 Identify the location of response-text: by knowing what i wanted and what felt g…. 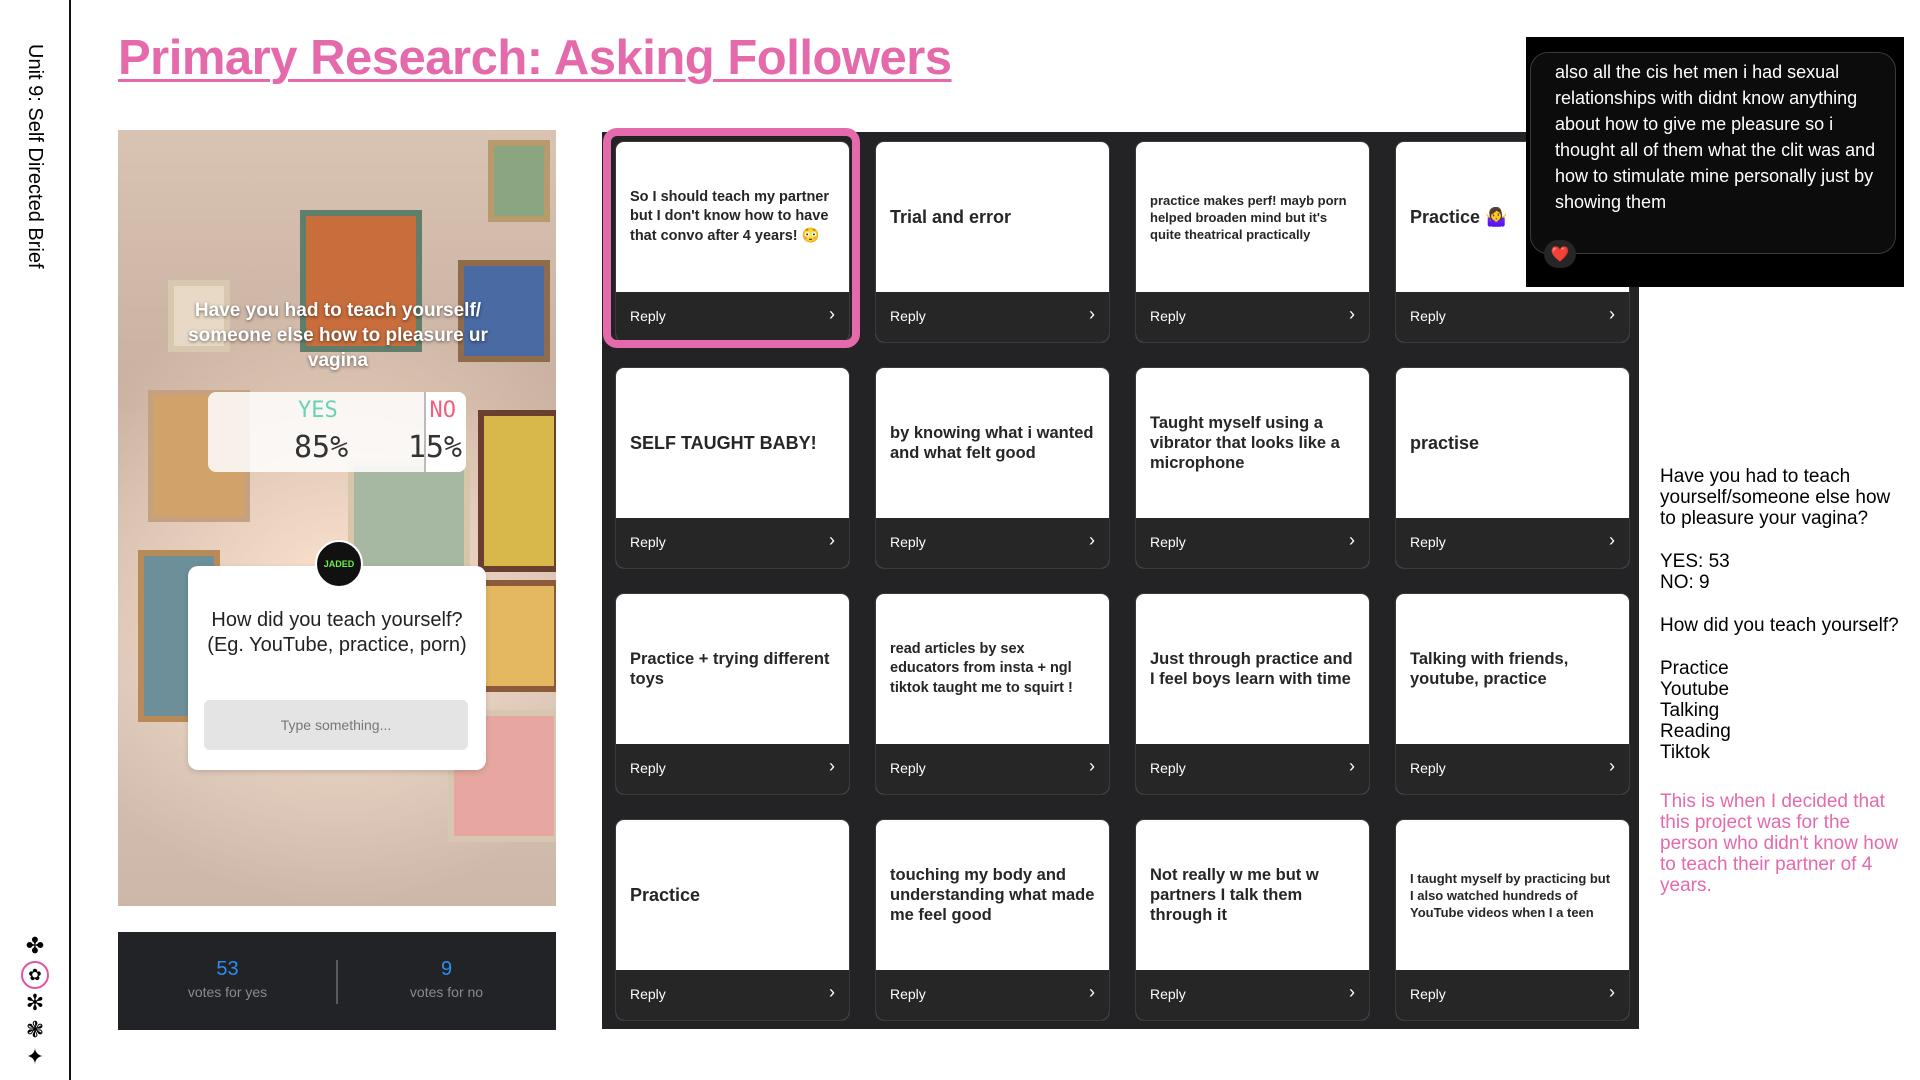
(992, 443).